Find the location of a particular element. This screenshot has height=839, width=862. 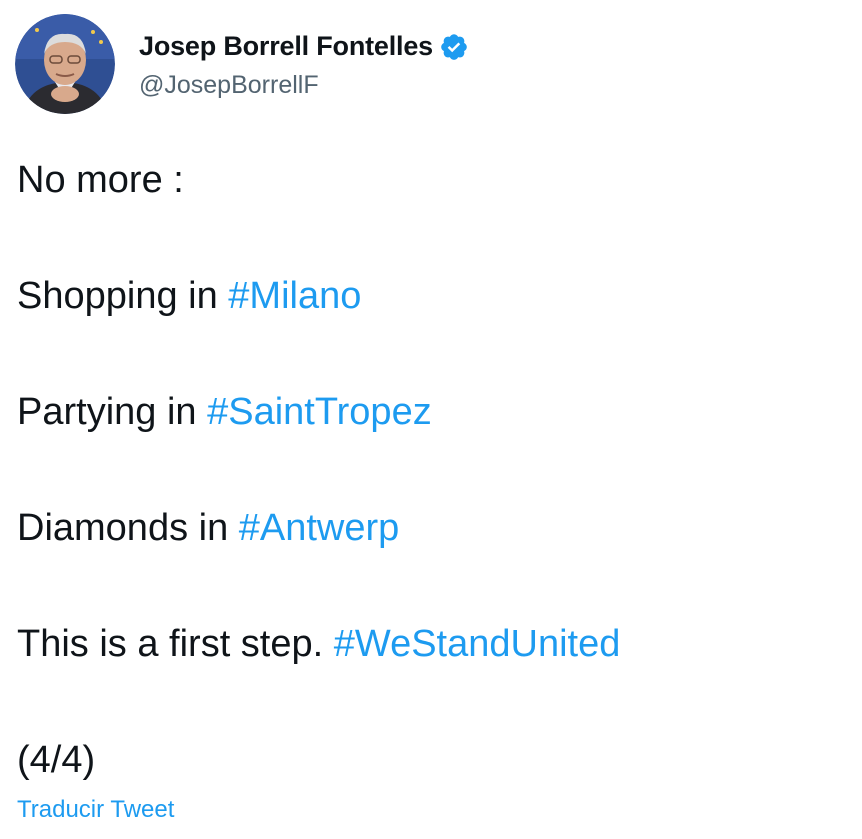

hashtag-link: #Milano is located at coordinates (294, 296).